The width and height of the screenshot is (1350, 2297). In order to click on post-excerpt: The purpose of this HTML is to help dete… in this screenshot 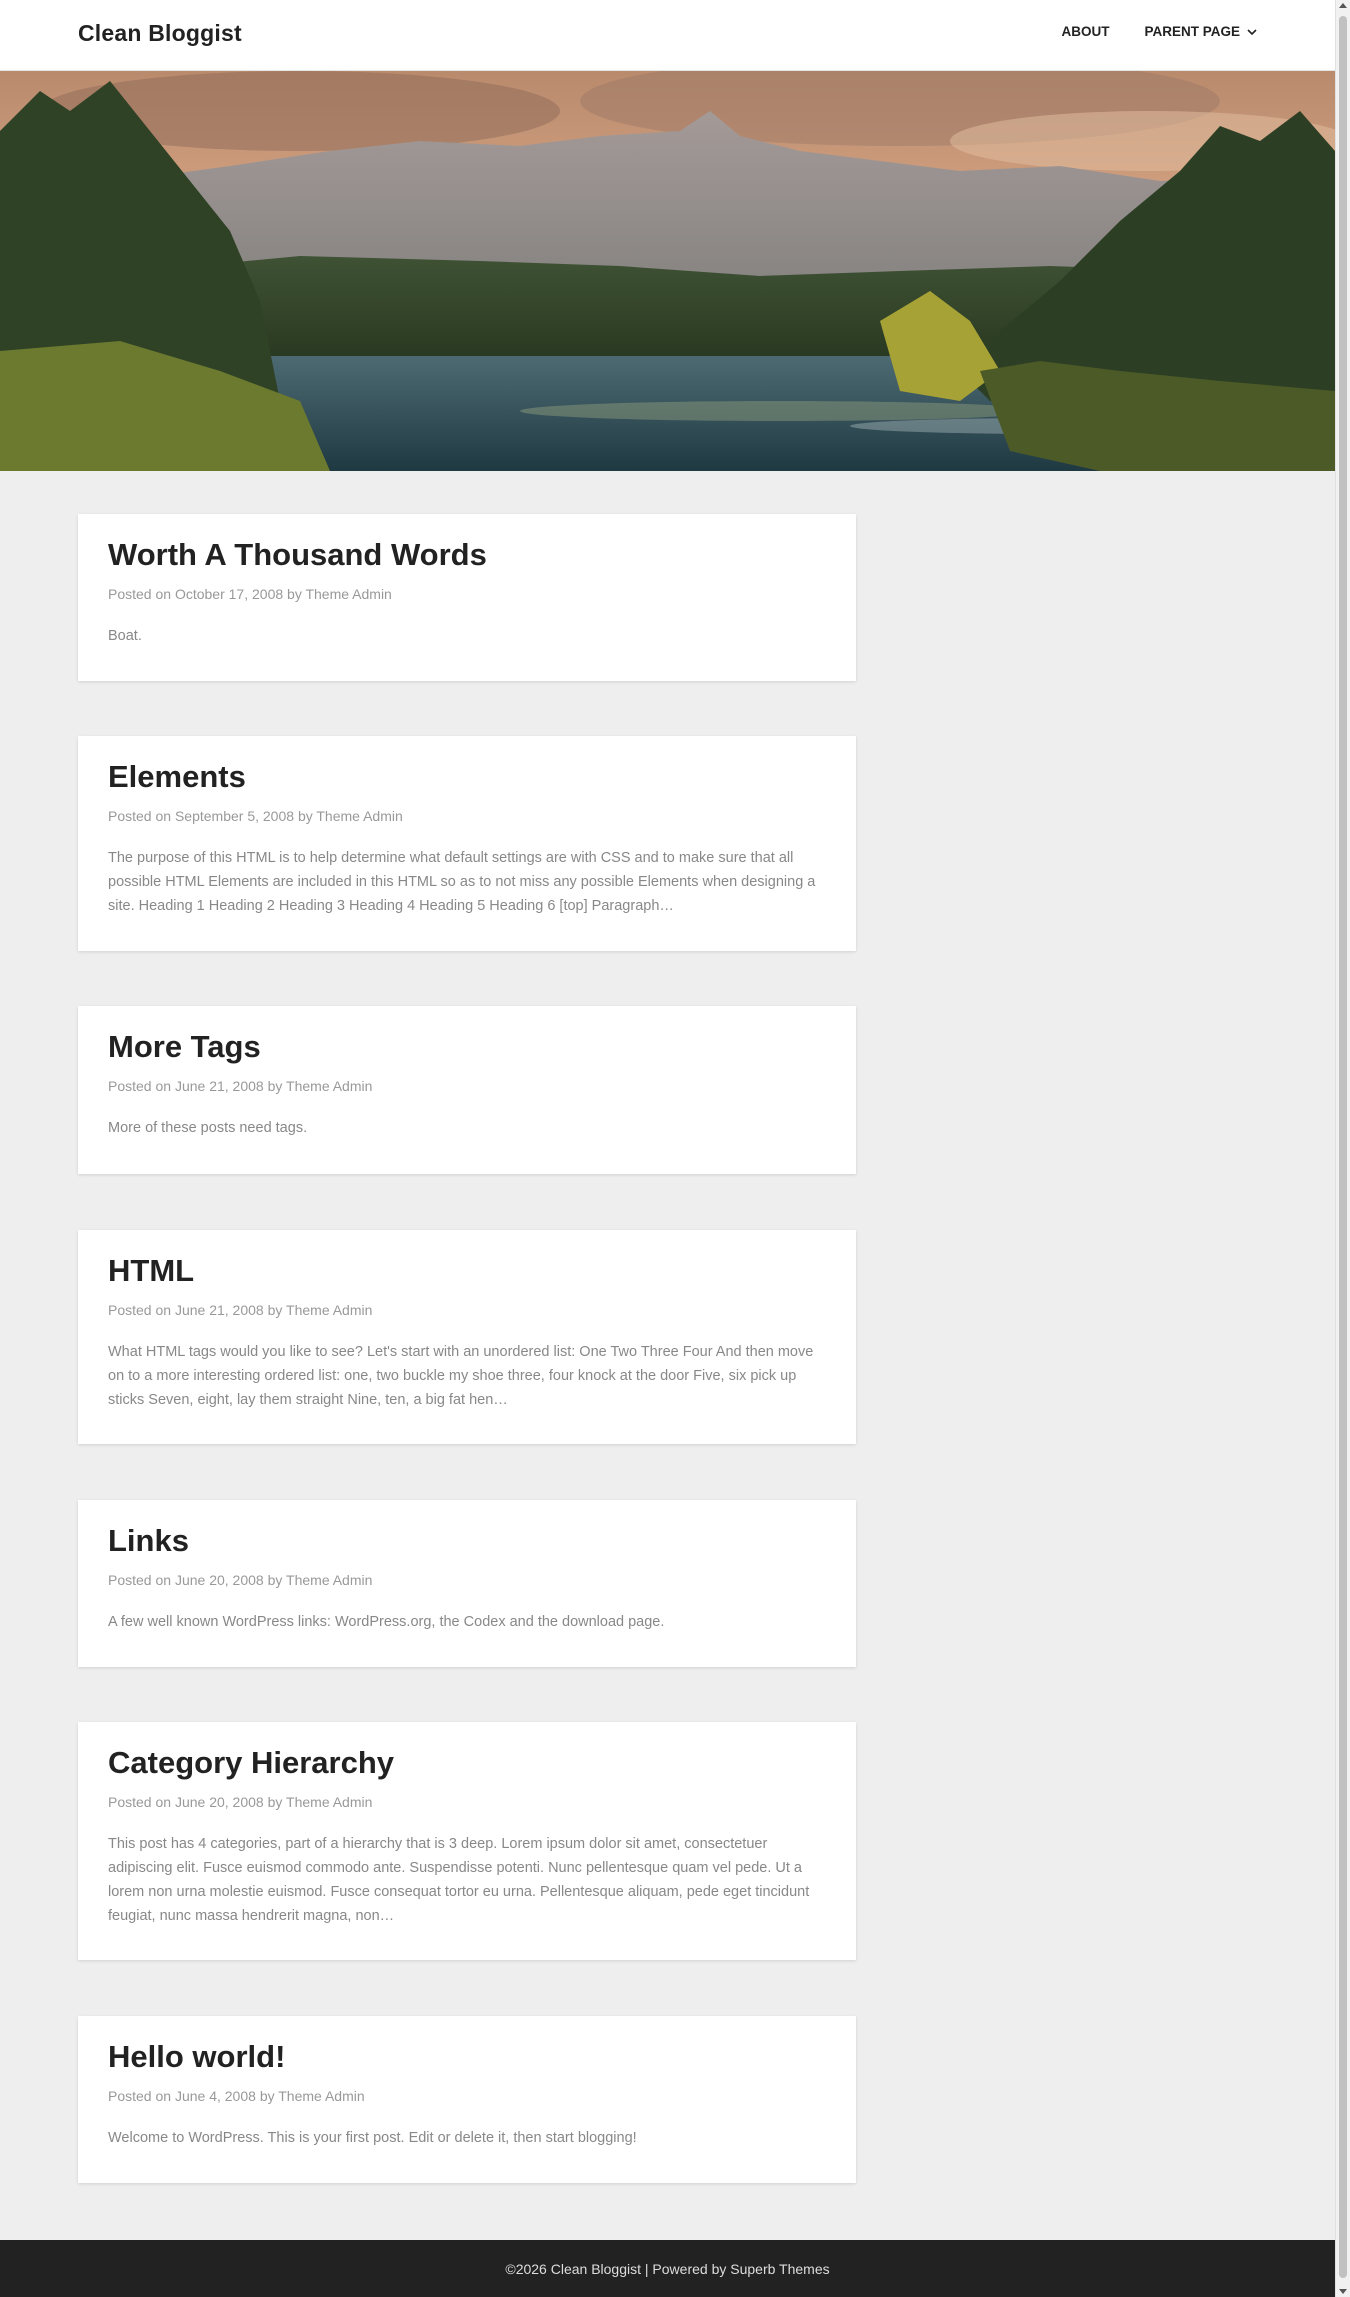, I will do `click(462, 882)`.